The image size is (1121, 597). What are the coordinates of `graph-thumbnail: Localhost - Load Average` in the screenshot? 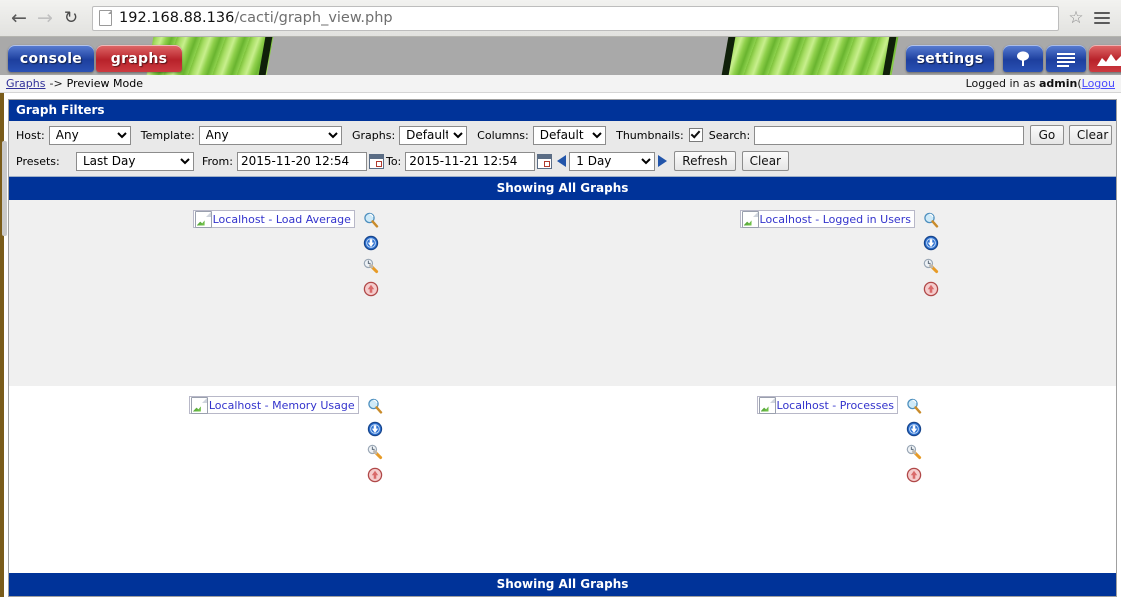 It's located at (273, 219).